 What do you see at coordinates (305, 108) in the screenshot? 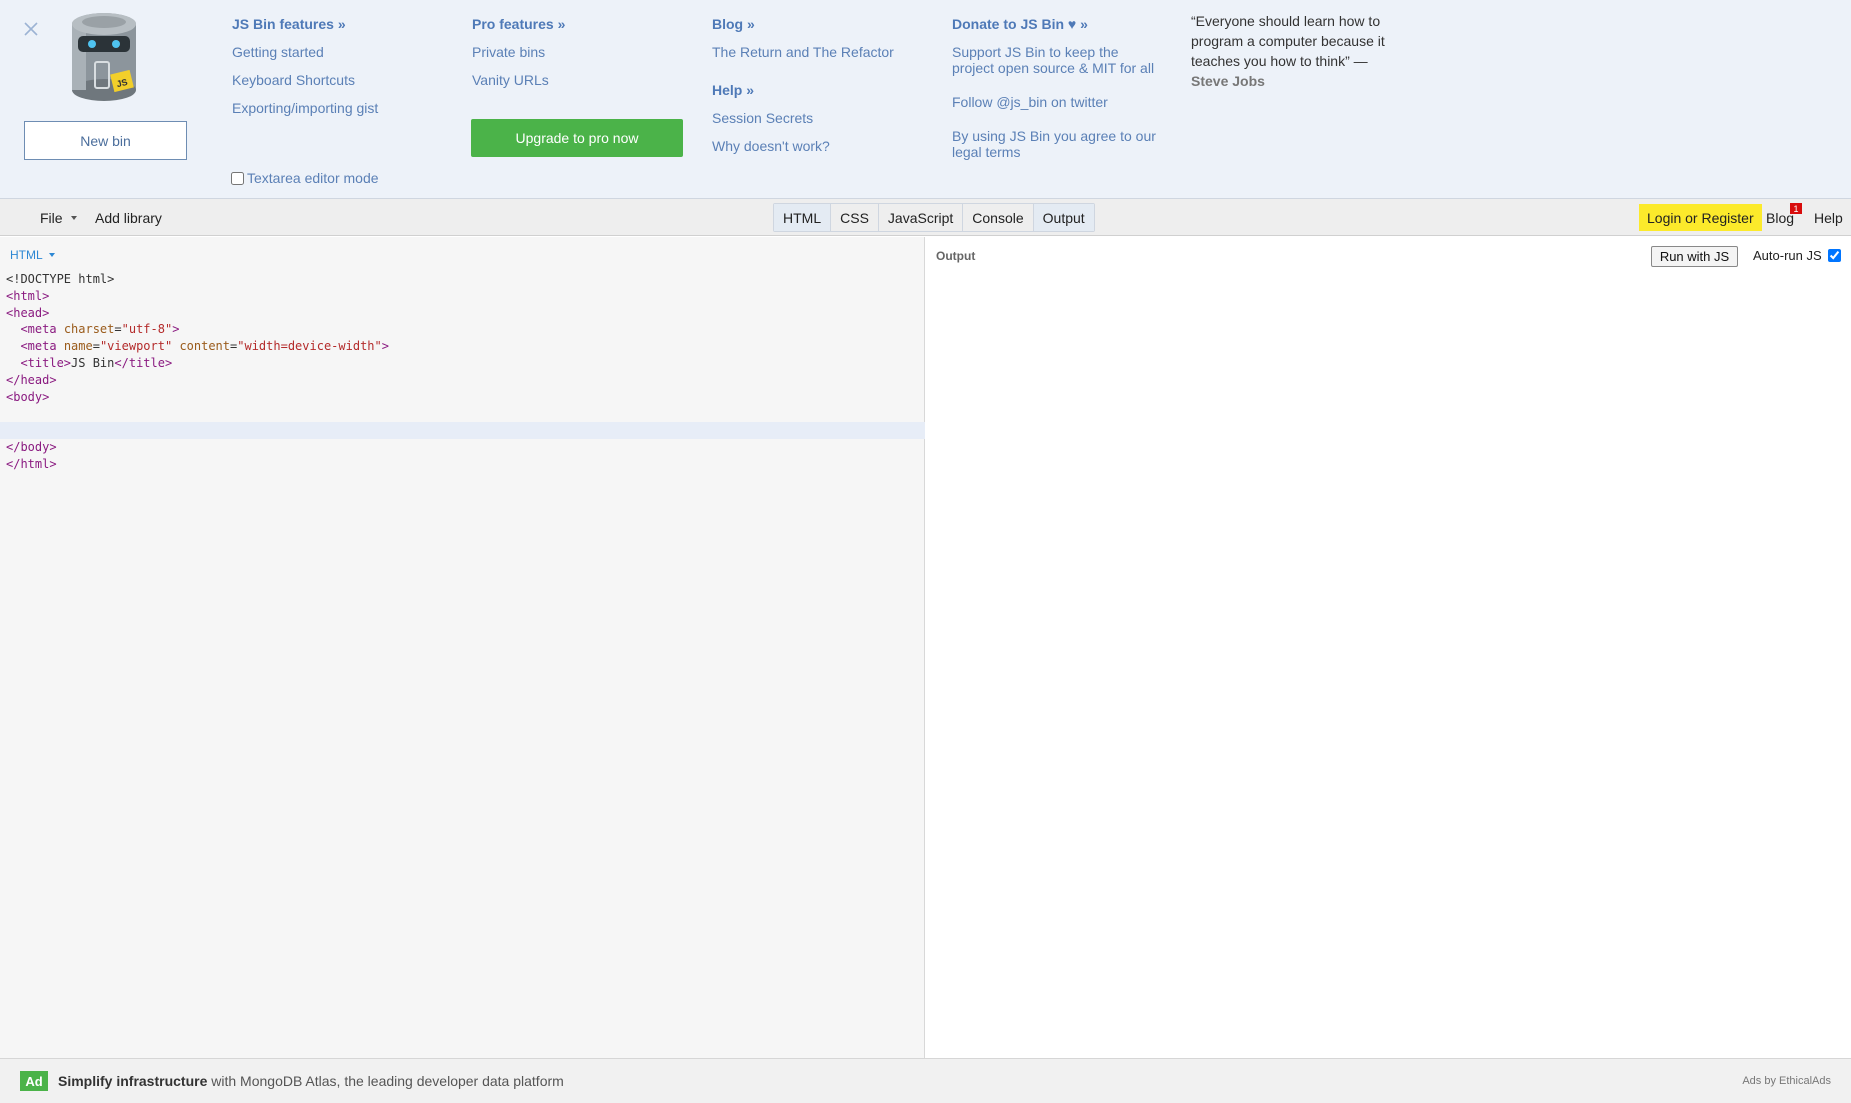
I see `exporting-gist-link: Exporting/importing gist` at bounding box center [305, 108].